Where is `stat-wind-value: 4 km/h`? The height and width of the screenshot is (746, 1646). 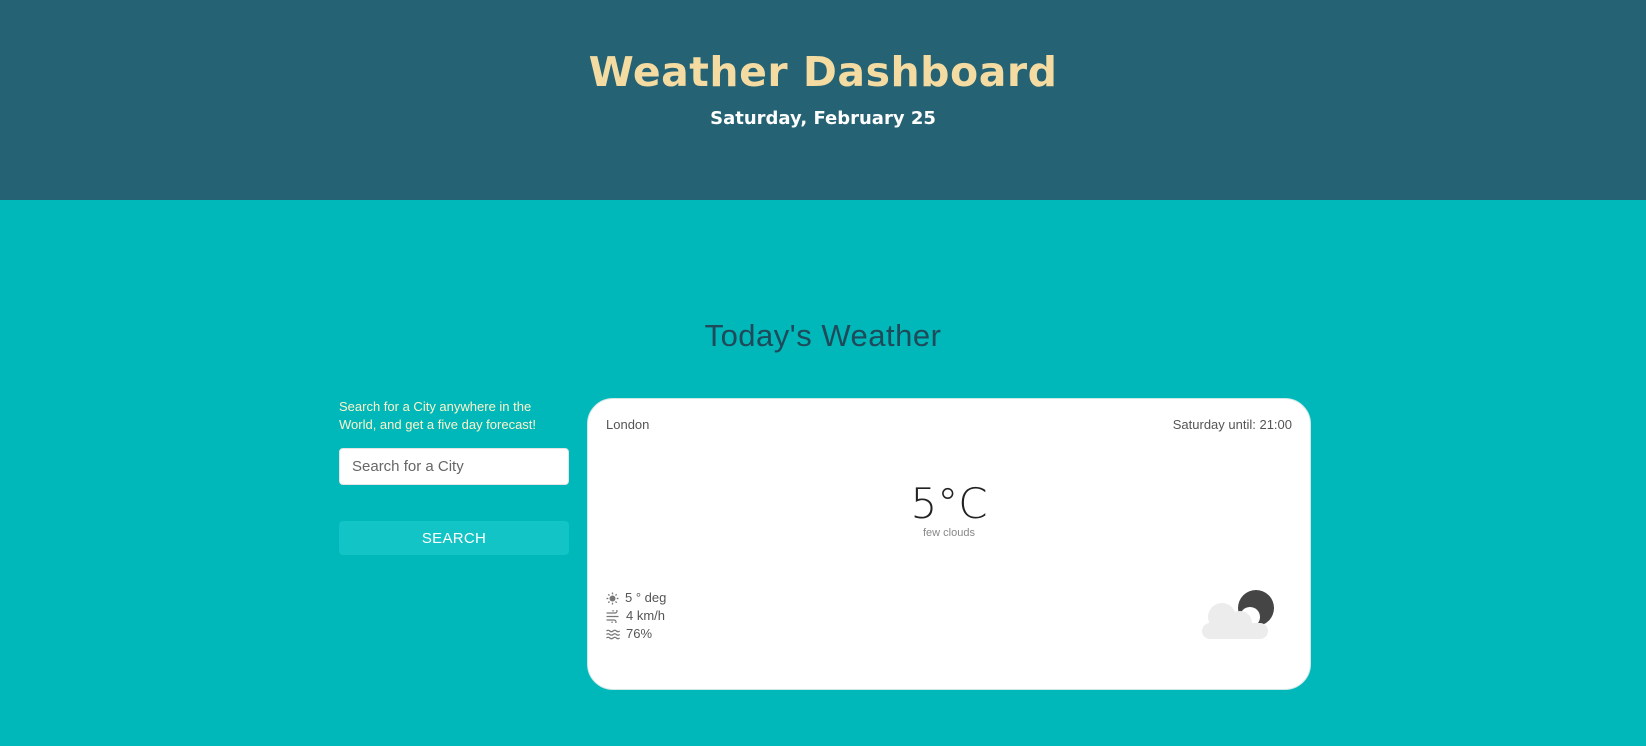
stat-wind-value: 4 km/h is located at coordinates (646, 615).